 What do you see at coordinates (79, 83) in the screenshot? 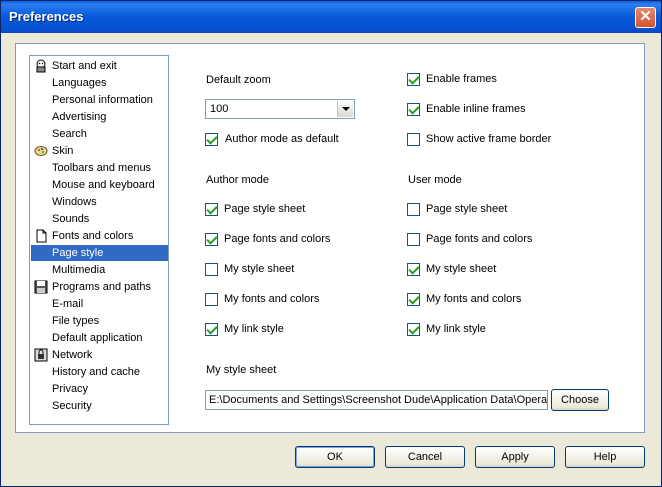
I see `sidebar-item-label: Languages` at bounding box center [79, 83].